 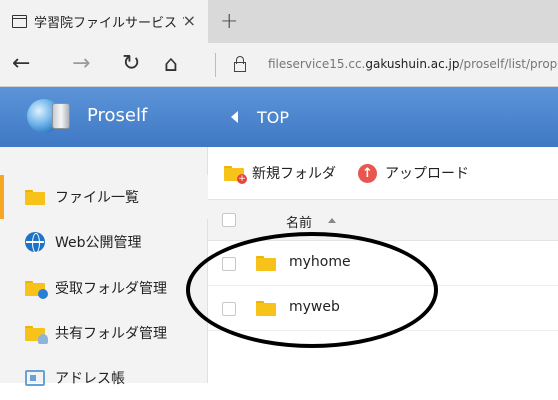 I want to click on list-item: myweb, so click(x=383, y=309).